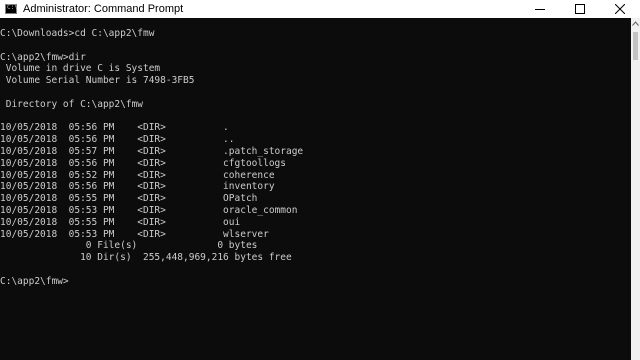 The width and height of the screenshot is (640, 360). I want to click on title-bar: C:\ Administrator: Command Prompt, so click(320, 9).